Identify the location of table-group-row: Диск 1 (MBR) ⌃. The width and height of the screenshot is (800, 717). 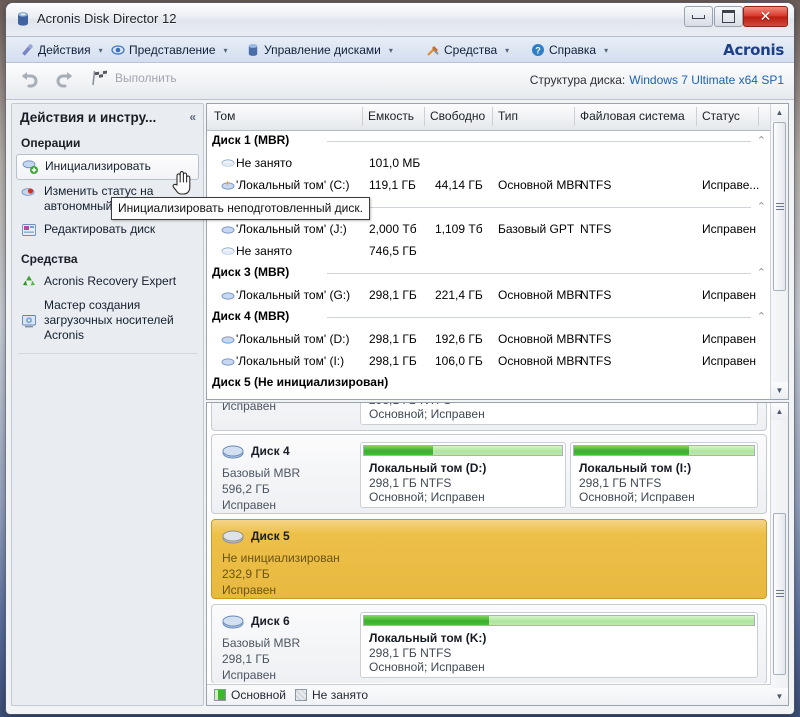
(489, 141).